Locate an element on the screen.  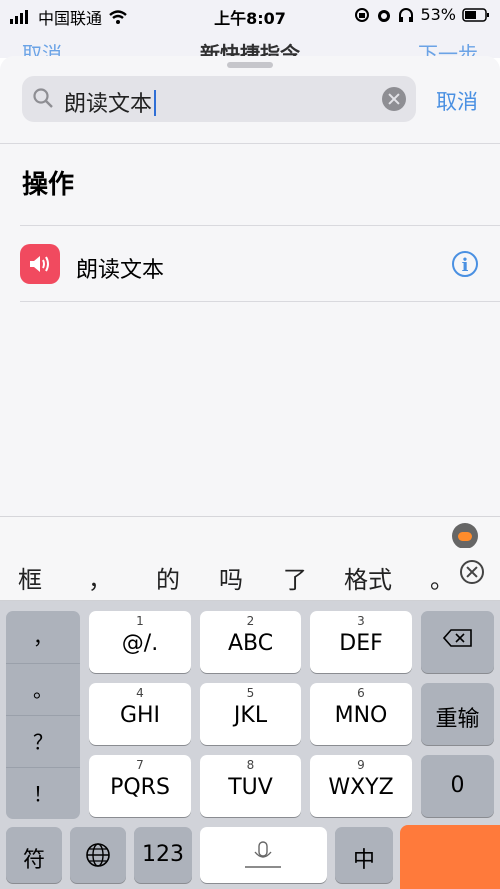
info-icon: i is located at coordinates (465, 264).